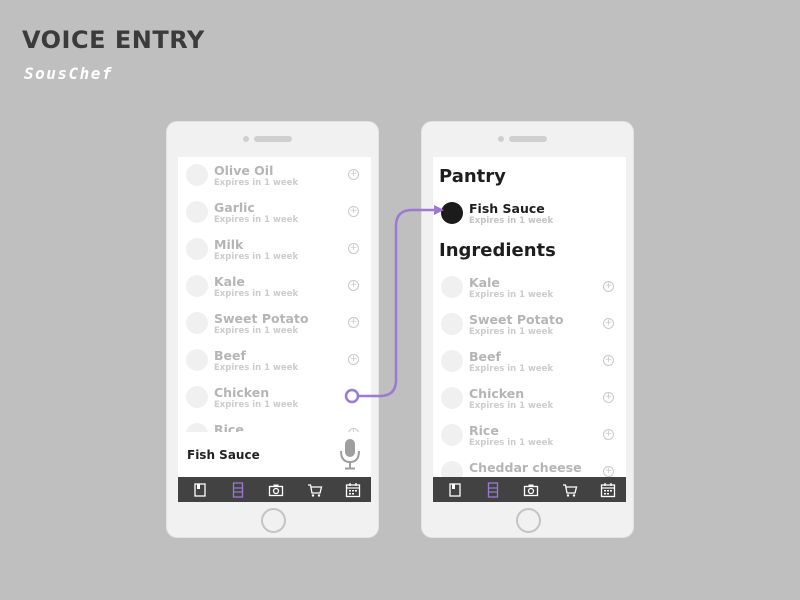  Describe the element at coordinates (352, 396) in the screenshot. I see `flow-start-handle-icon` at that location.